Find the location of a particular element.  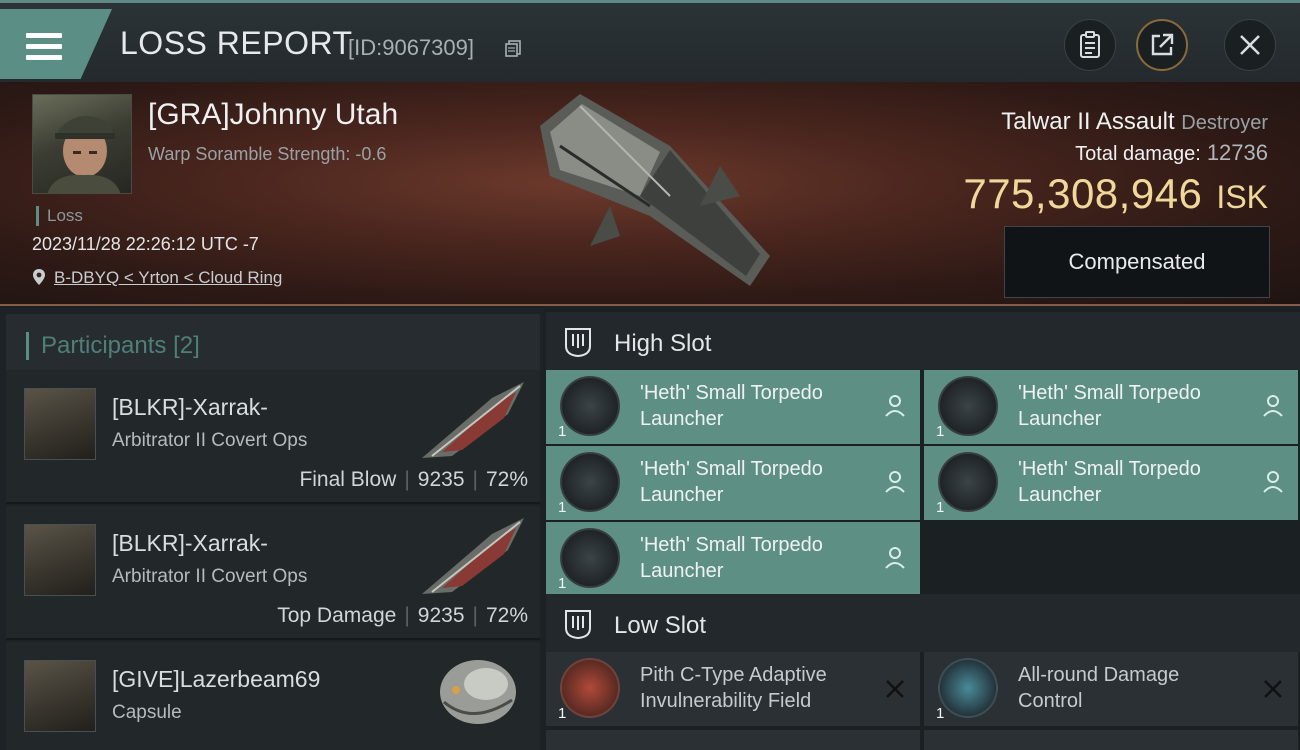

victim-ship-name: Talwar II Assault Destroyer is located at coordinates (1134, 121).